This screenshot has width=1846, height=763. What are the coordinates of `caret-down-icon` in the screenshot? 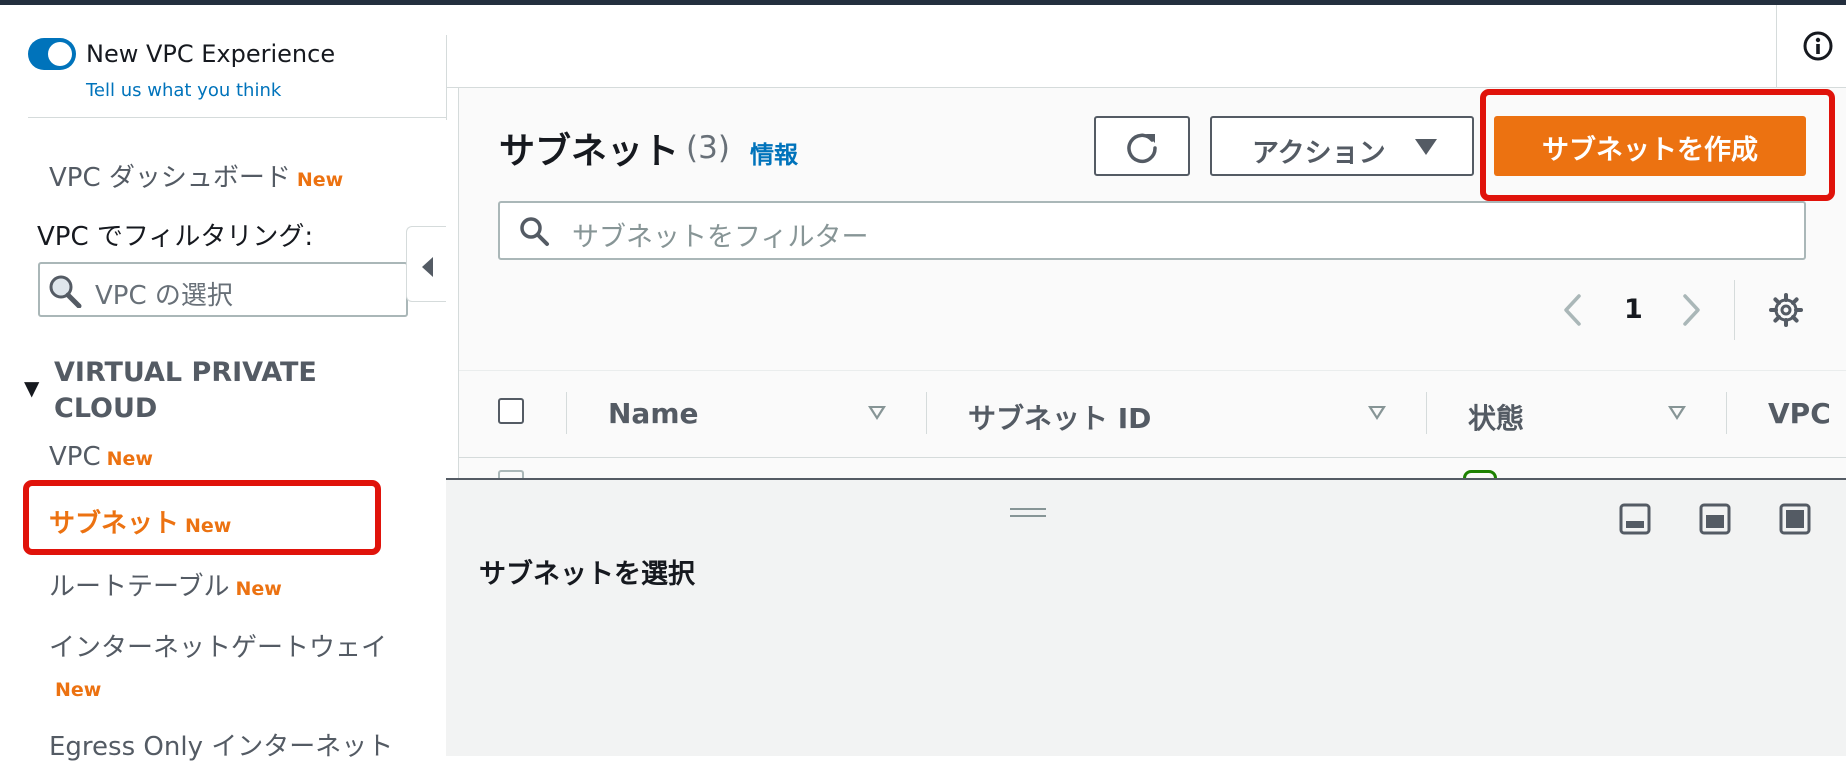 It's located at (1426, 147).